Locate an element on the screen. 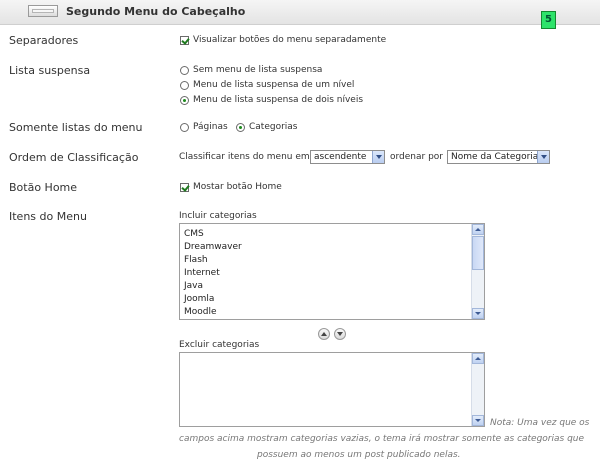 This screenshot has width=600, height=466. list-item: Internet is located at coordinates (213, 273).